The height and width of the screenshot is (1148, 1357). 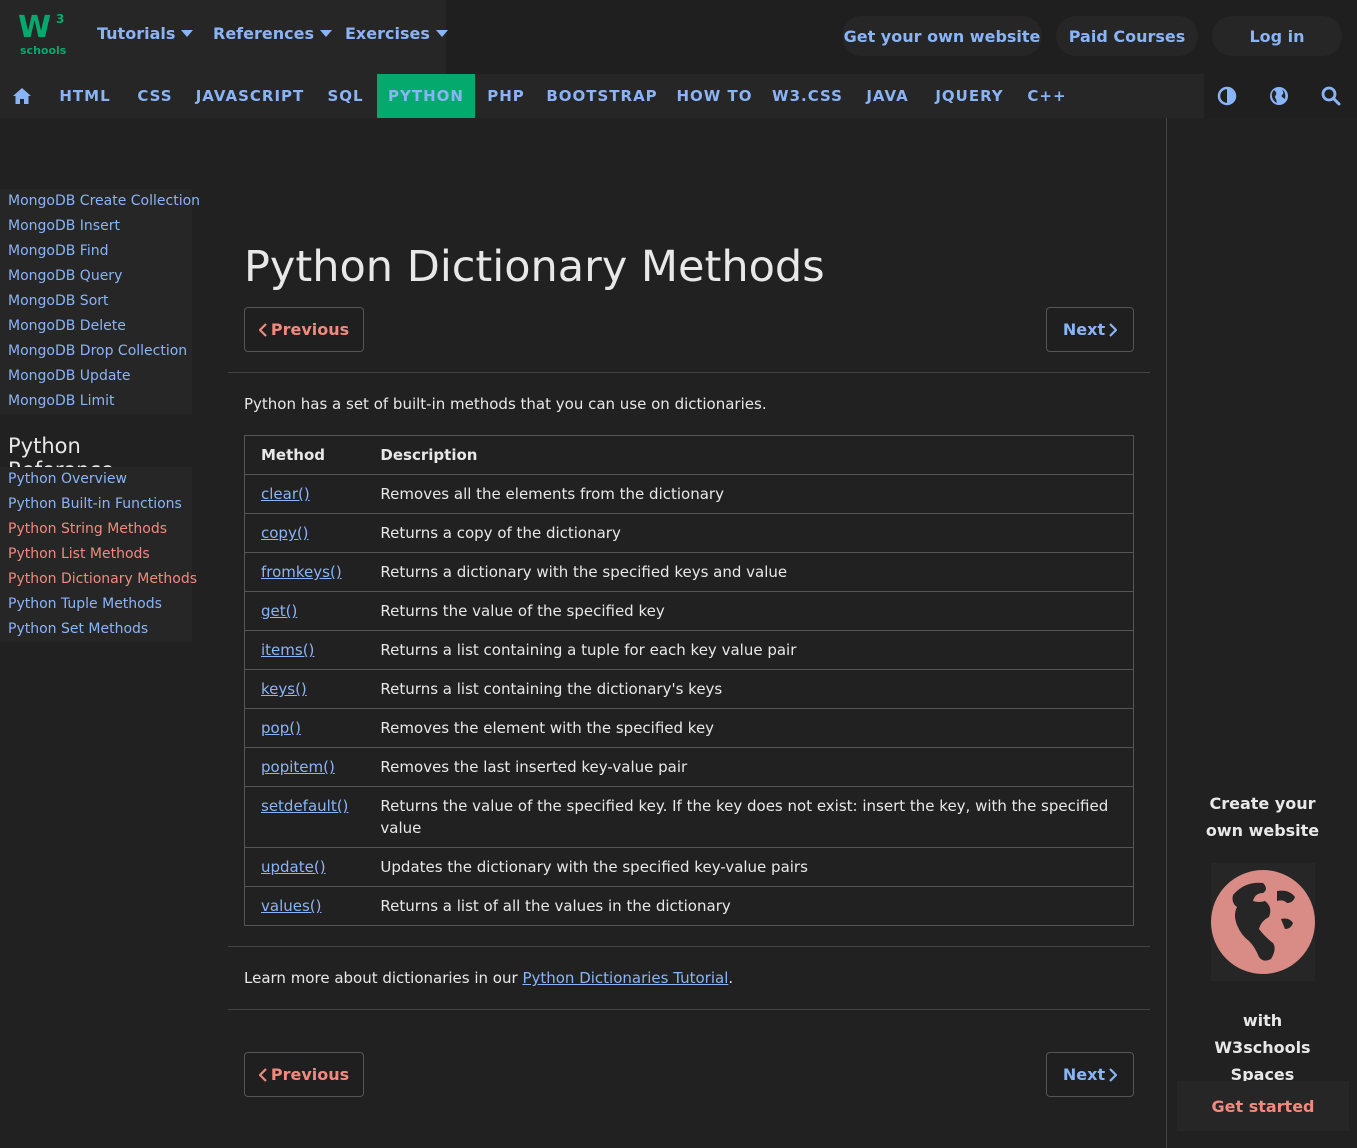 I want to click on search-icon, so click(x=1331, y=96).